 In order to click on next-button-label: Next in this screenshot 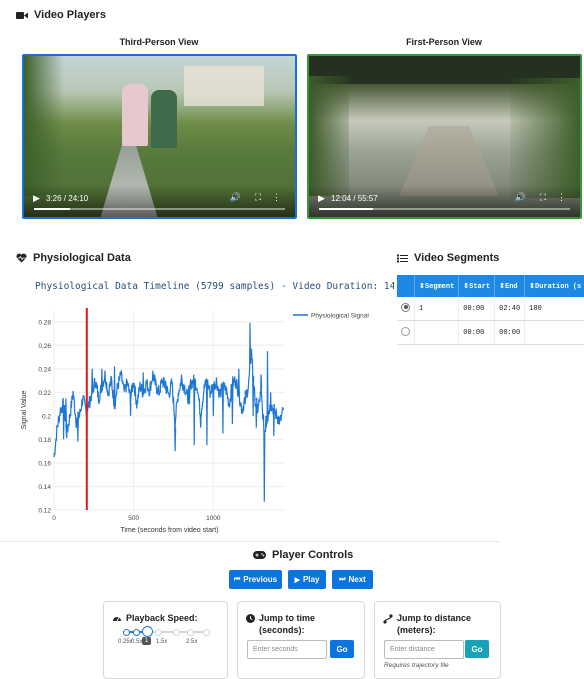, I will do `click(357, 579)`.